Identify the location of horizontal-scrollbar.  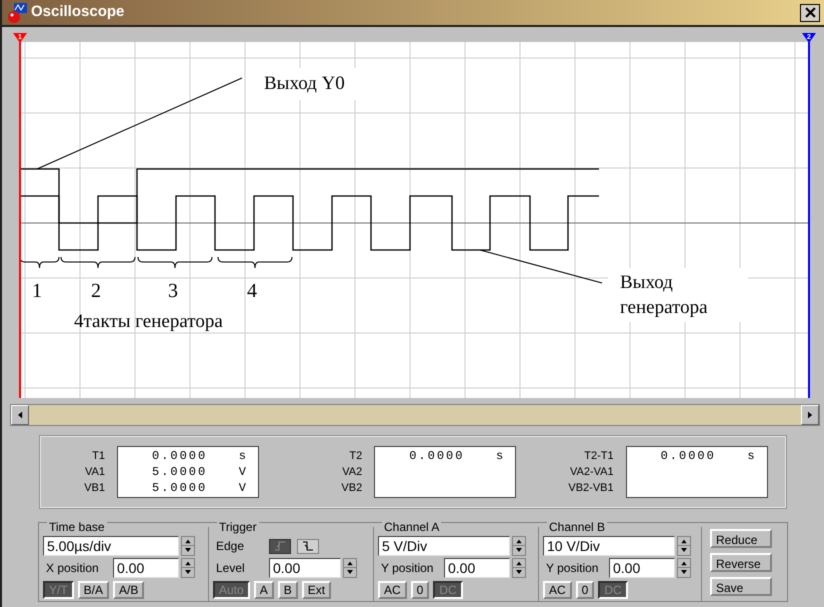
(415, 415).